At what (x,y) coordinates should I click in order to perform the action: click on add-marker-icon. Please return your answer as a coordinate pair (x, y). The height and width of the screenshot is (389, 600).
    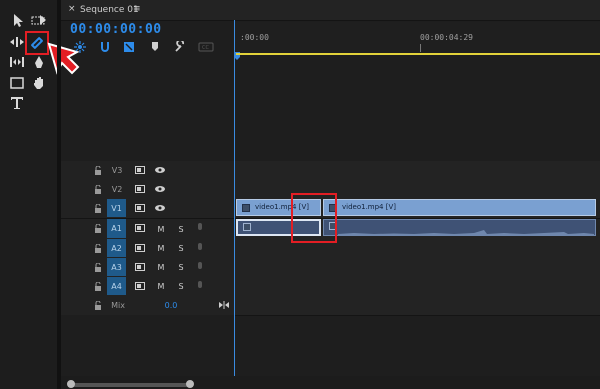
    Looking at the image, I should click on (155, 47).